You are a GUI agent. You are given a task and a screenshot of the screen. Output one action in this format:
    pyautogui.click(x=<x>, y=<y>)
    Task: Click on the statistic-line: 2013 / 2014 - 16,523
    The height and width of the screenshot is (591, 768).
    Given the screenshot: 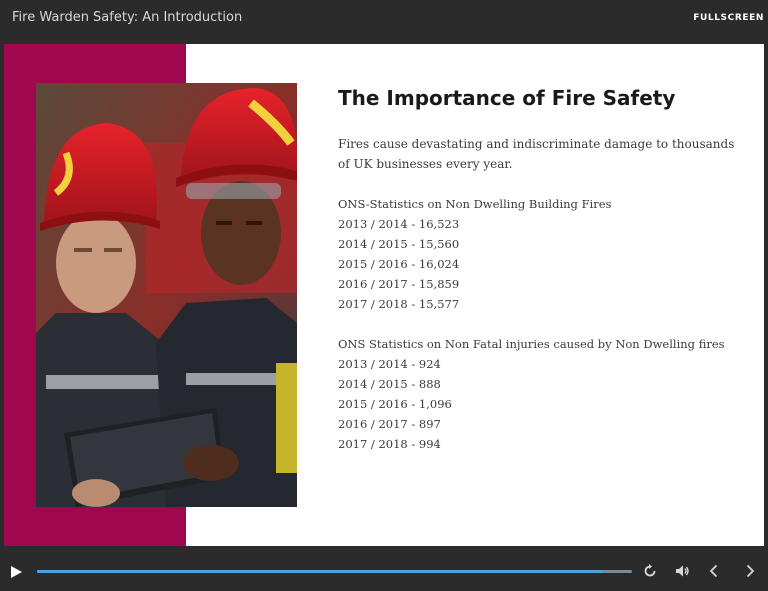 What is the action you would take?
    pyautogui.click(x=399, y=224)
    